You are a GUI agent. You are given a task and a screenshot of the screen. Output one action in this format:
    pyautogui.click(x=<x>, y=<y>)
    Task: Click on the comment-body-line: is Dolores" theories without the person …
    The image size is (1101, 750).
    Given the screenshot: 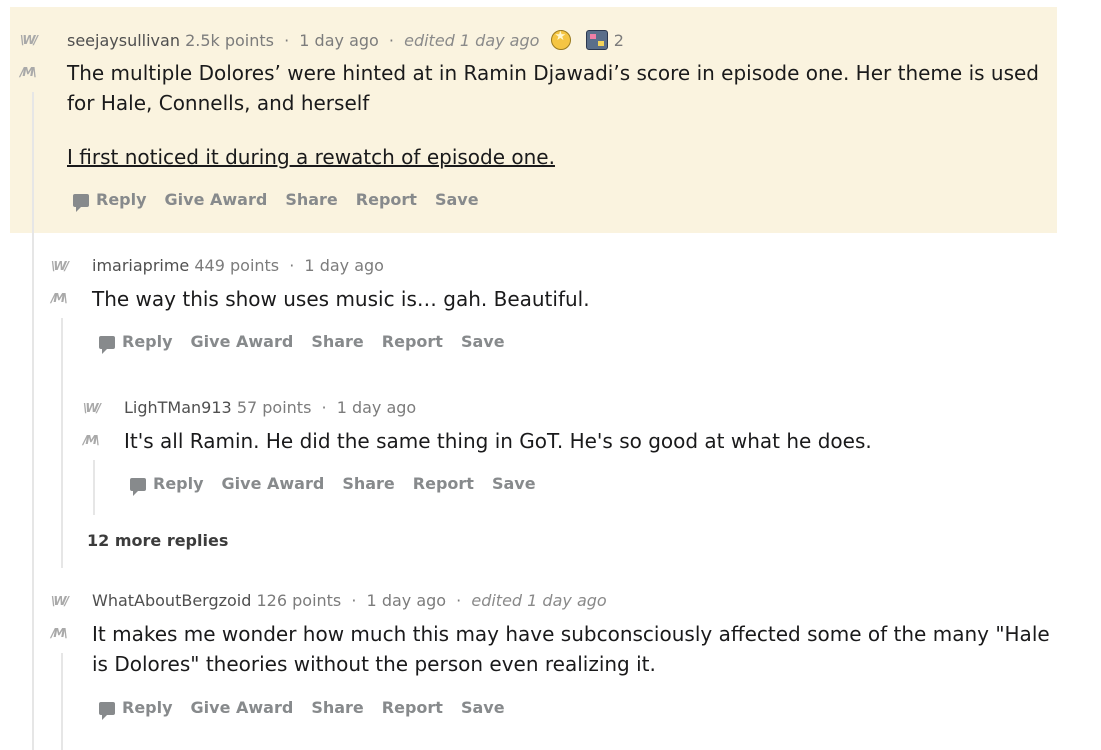 What is the action you would take?
    pyautogui.click(x=374, y=664)
    